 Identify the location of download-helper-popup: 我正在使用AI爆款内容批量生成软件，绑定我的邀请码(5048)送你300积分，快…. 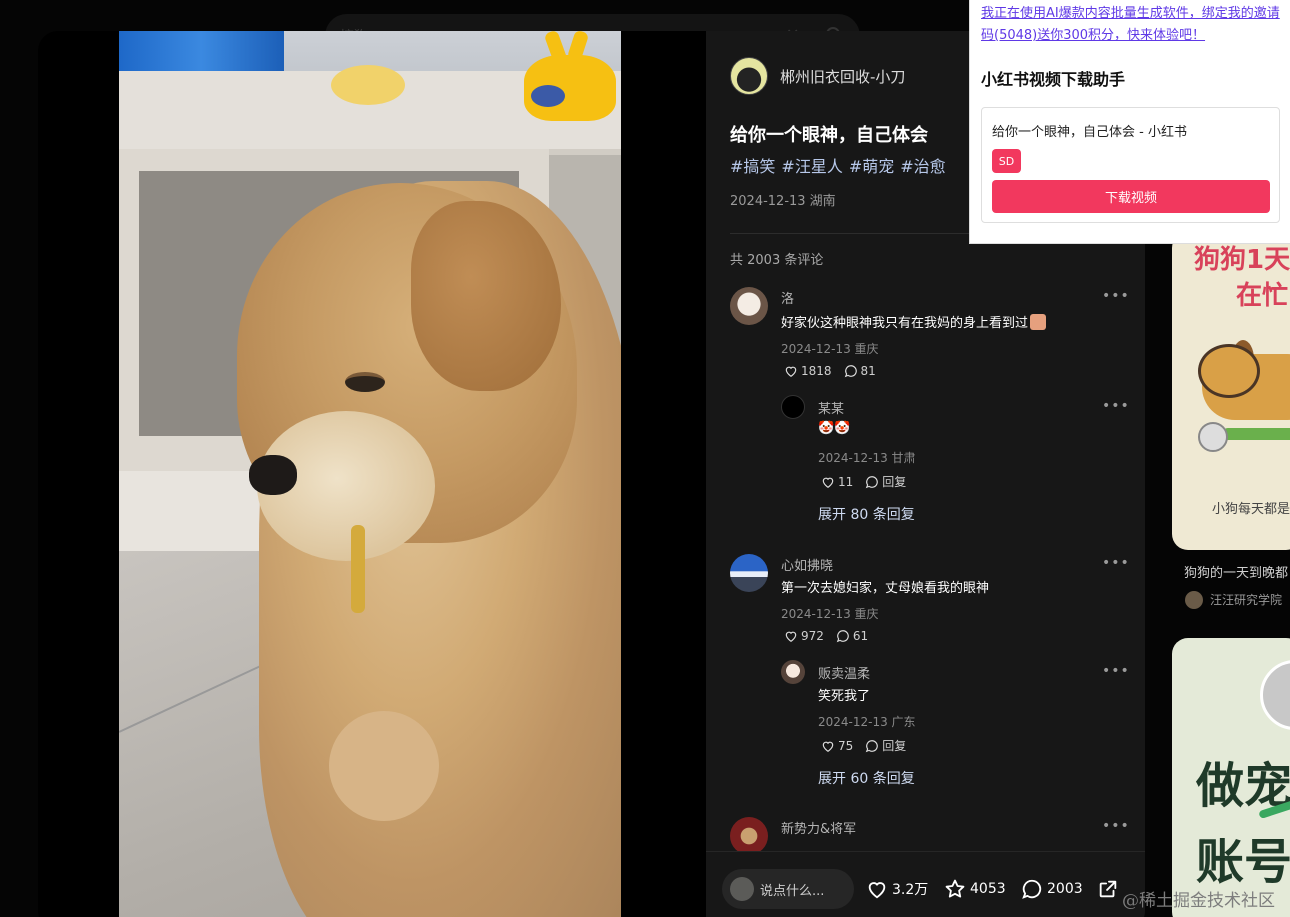
(1129, 122).